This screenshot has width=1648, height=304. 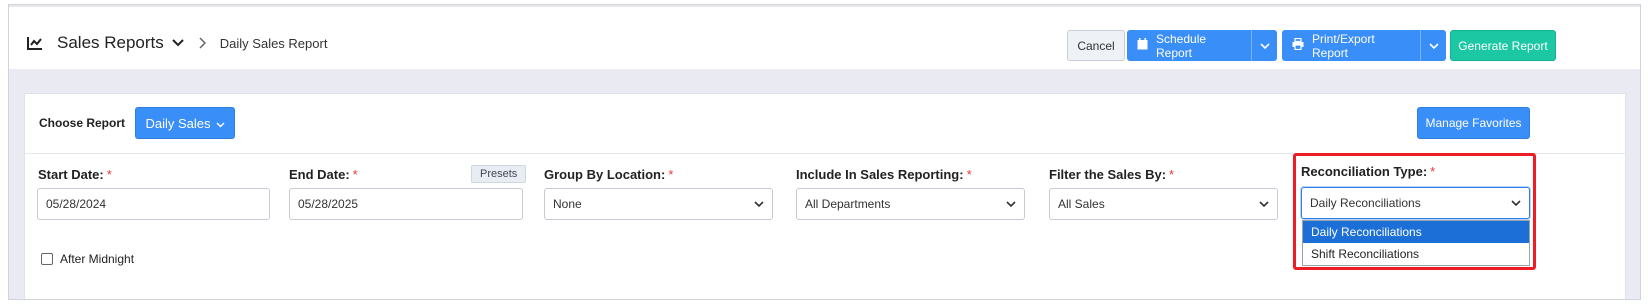 I want to click on include-label-text: Include In Sales Reporting:, so click(x=880, y=174).